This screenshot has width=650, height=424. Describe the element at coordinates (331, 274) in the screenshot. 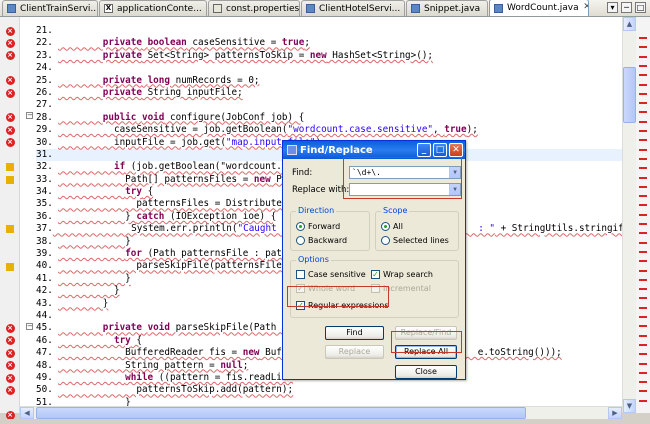

I see `checkbox-case-sensitive: Case sensitive` at that location.